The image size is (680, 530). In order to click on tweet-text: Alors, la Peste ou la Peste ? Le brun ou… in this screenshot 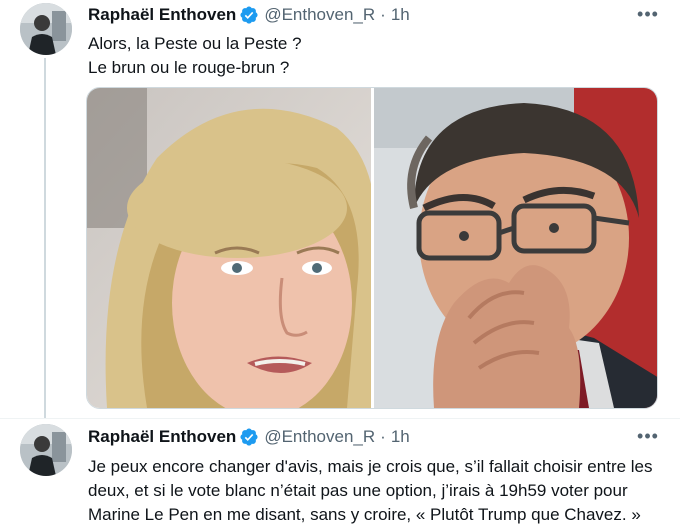, I will do `click(195, 56)`.